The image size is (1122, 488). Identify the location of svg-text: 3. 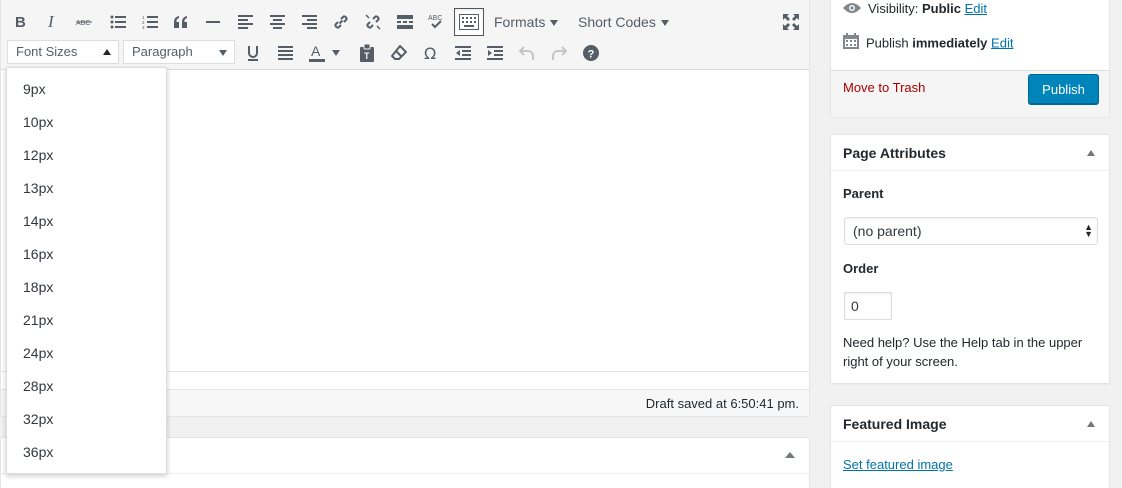
(143, 27).